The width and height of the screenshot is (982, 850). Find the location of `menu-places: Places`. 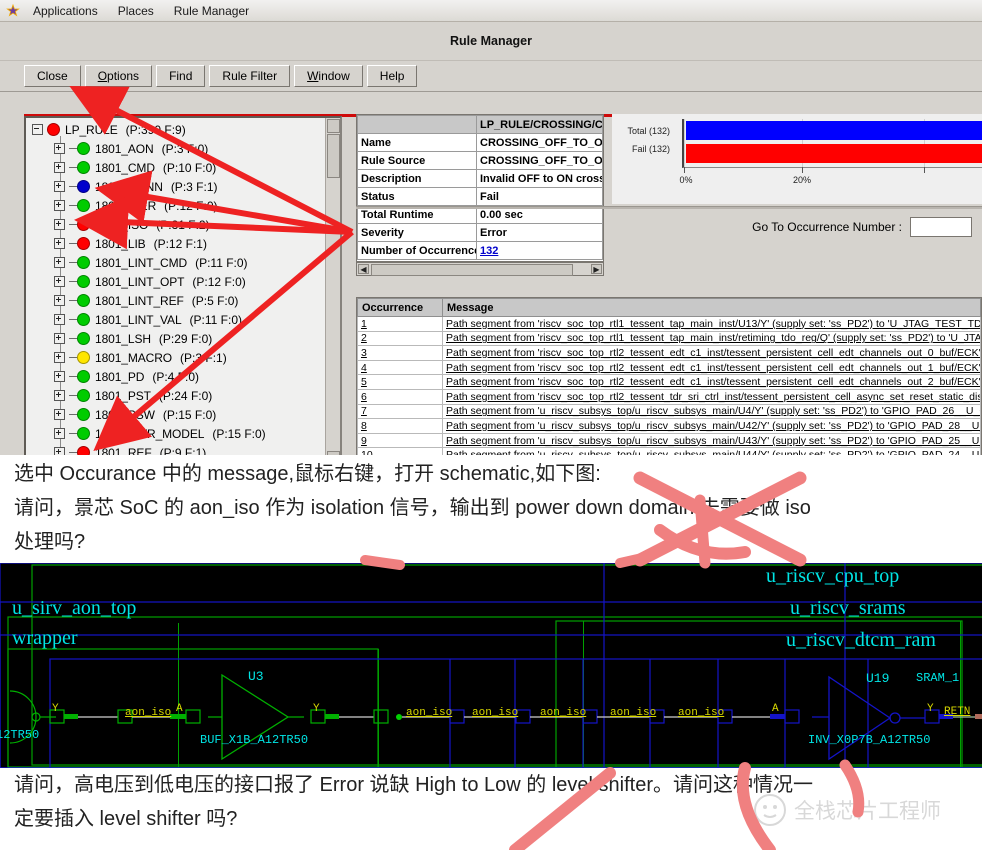

menu-places: Places is located at coordinates (136, 11).